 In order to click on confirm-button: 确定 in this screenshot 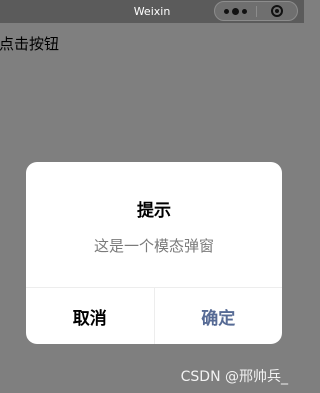, I will do `click(219, 316)`.